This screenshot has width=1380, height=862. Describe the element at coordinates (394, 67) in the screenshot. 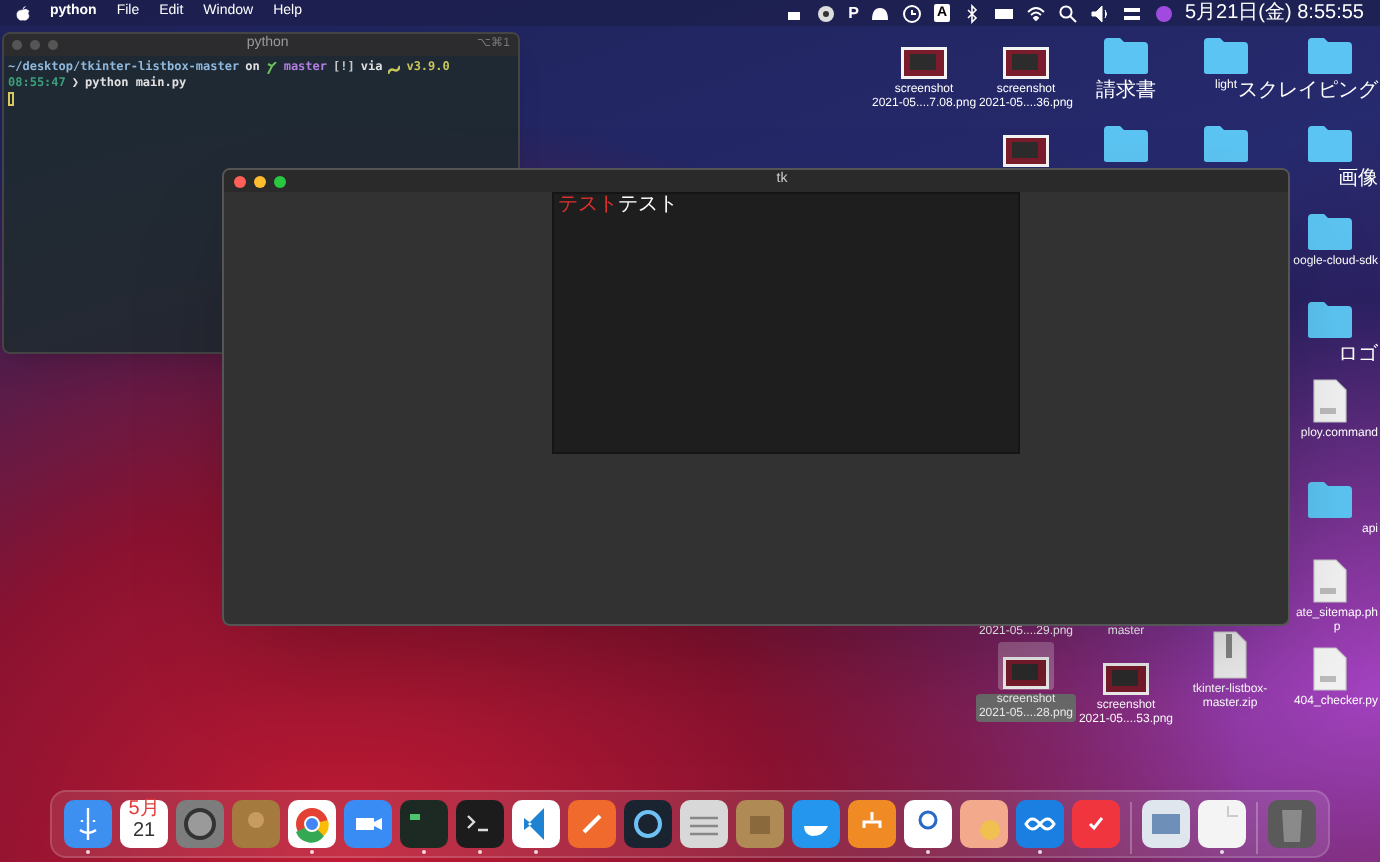

I see `snake-icon` at that location.